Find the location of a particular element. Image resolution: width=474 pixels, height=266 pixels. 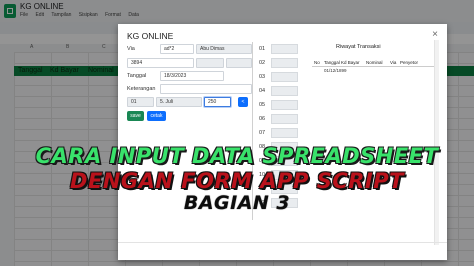

close-icon: × is located at coordinates (435, 34).